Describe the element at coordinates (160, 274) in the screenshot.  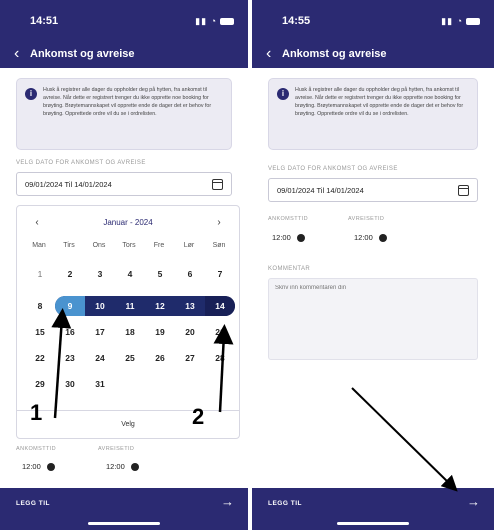
I see `calendar-day: 5` at that location.